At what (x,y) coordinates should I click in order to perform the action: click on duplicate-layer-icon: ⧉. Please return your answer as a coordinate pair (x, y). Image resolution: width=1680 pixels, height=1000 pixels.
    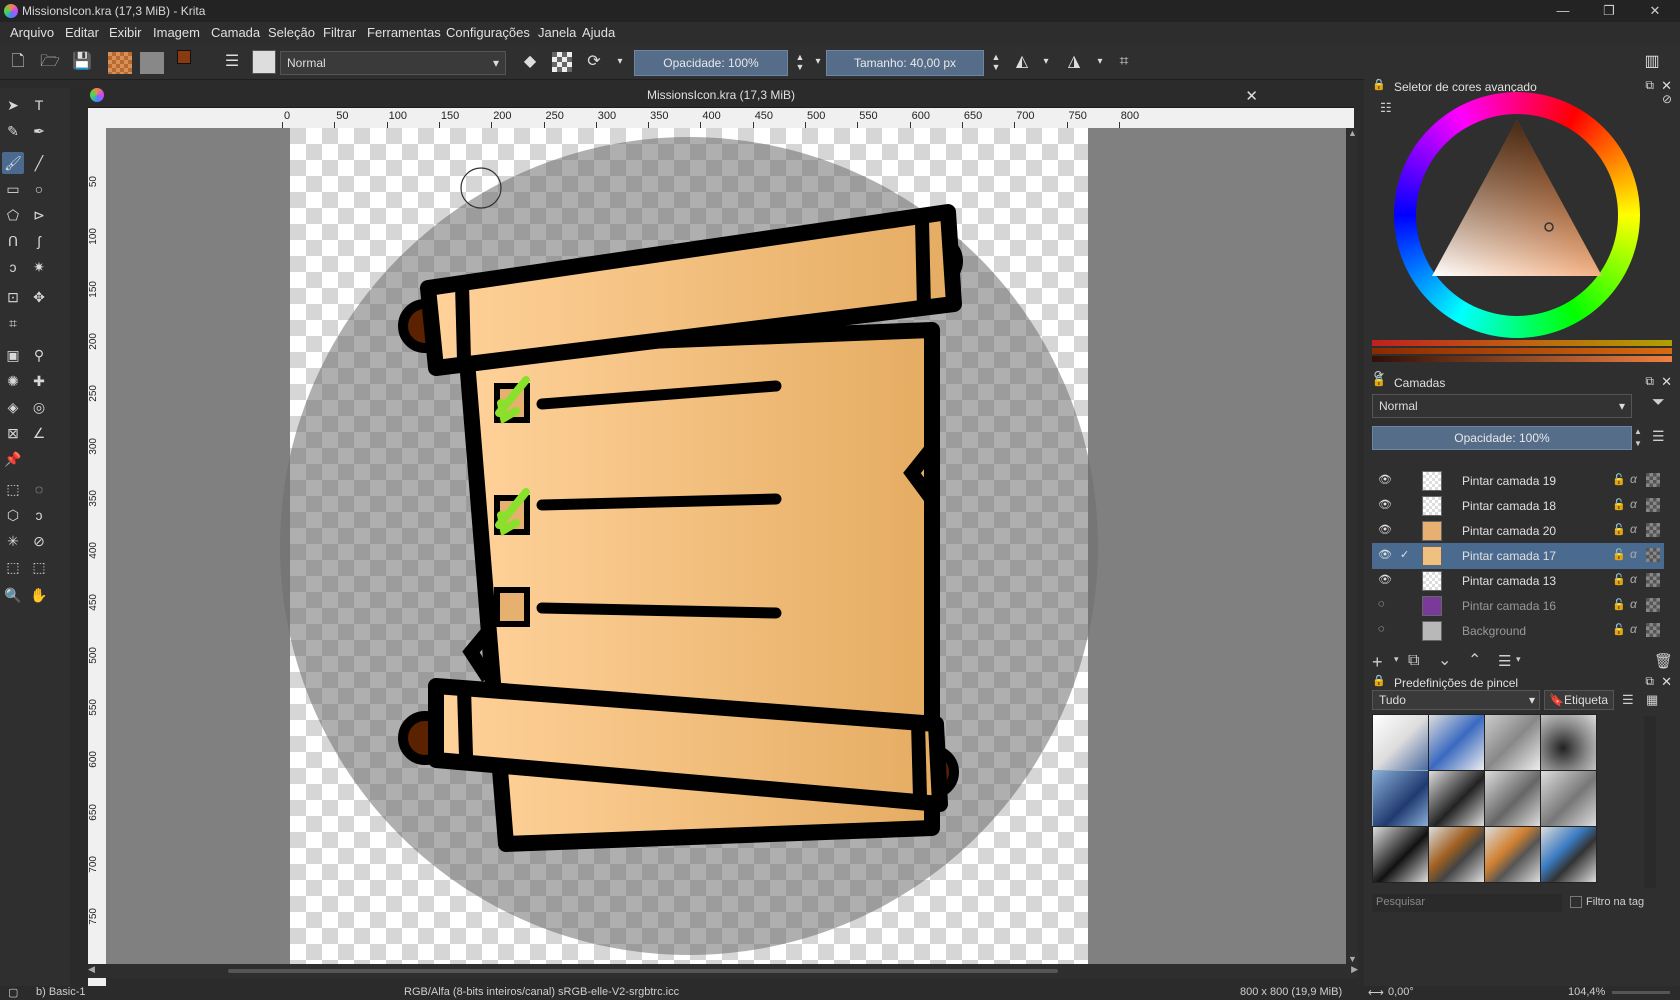
    Looking at the image, I should click on (1413, 661).